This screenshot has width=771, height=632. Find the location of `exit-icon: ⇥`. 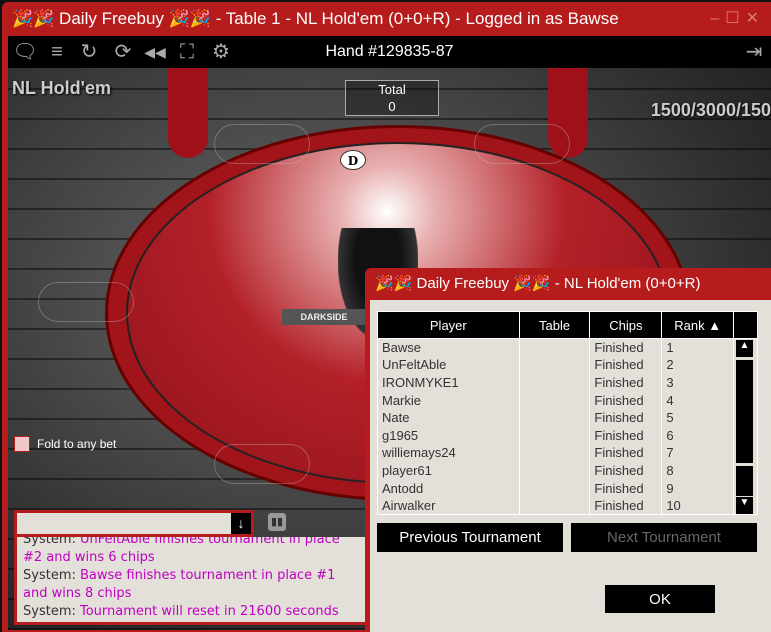

exit-icon: ⇥ is located at coordinates (754, 52).